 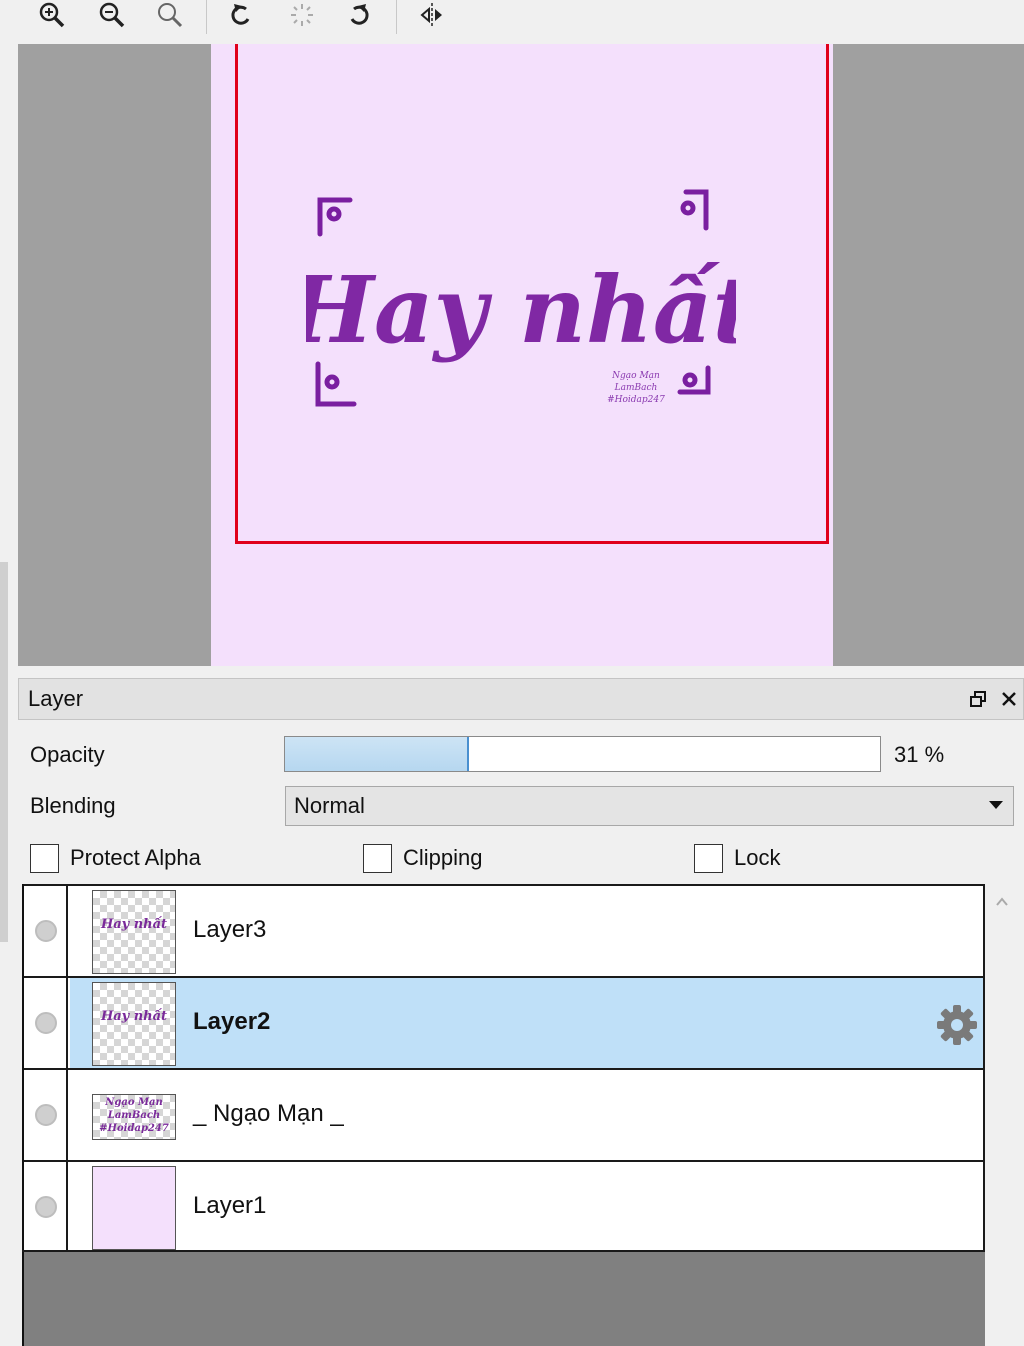 What do you see at coordinates (268, 1113) in the screenshot?
I see `layer-name: _ Ngạo Mạn _` at bounding box center [268, 1113].